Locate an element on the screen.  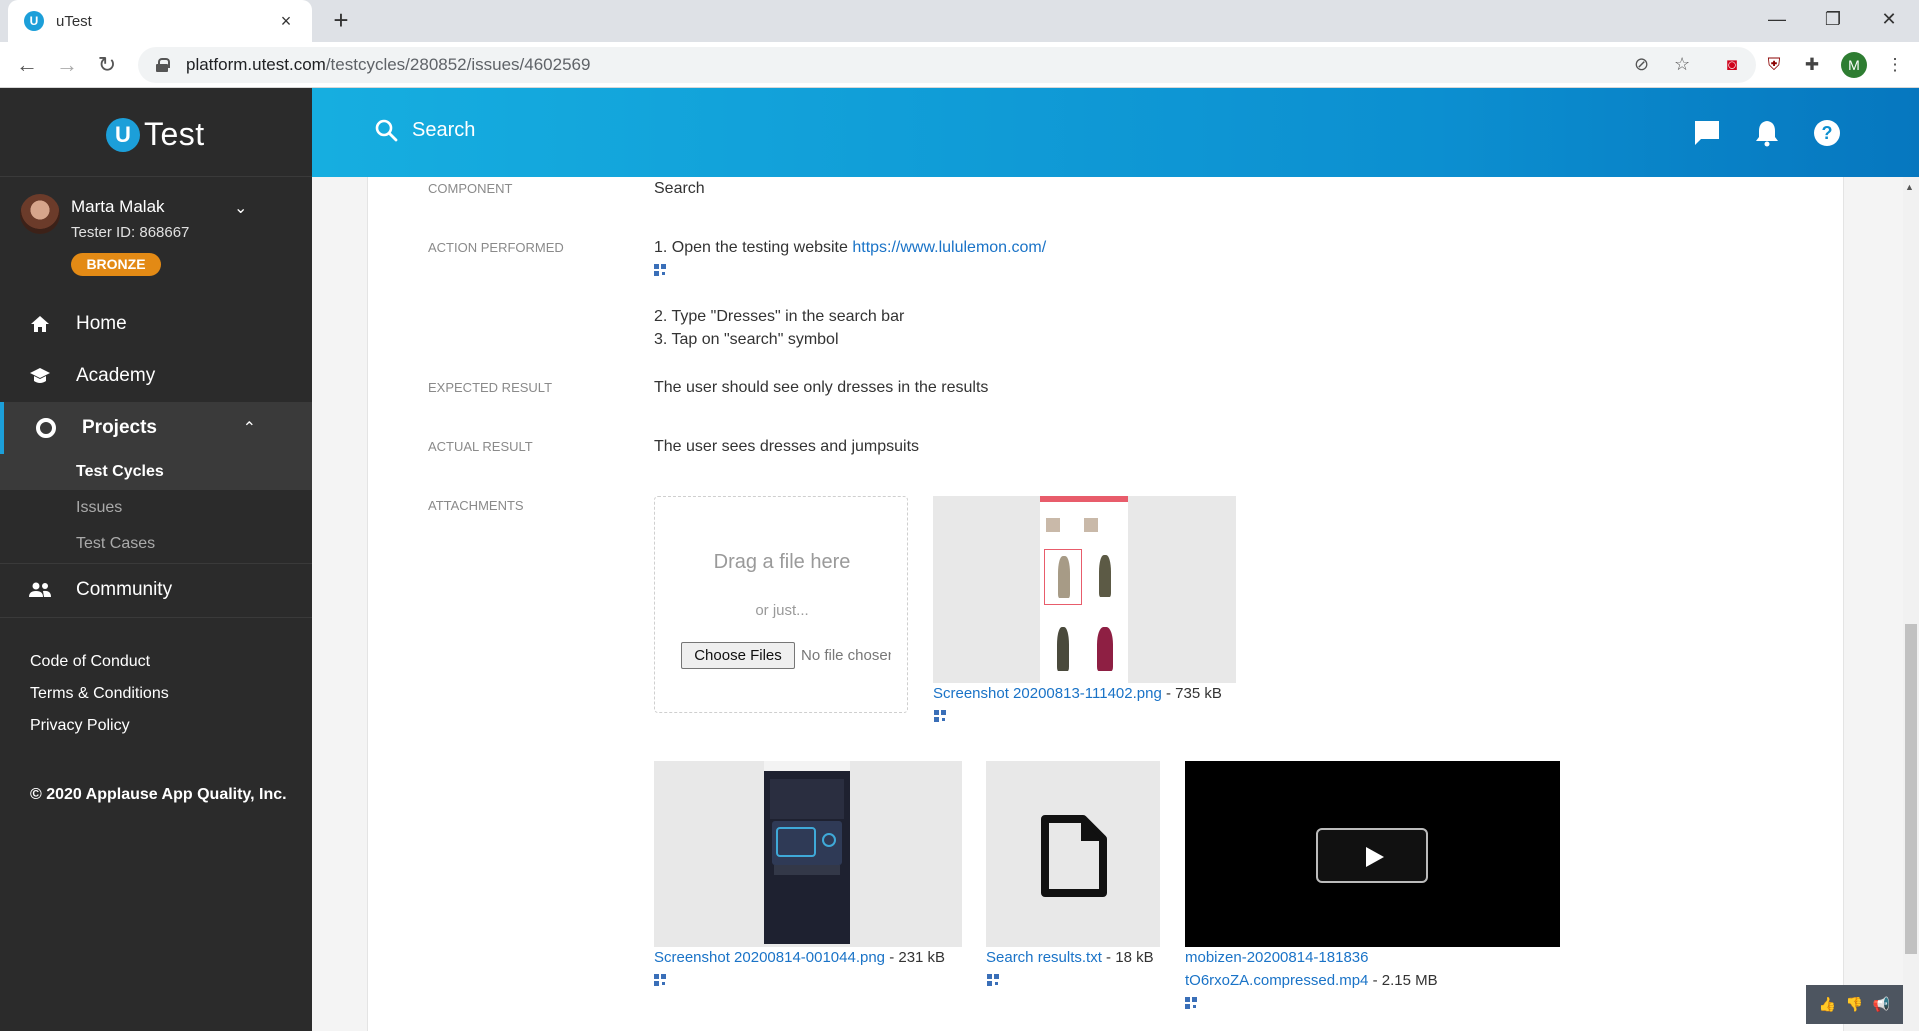
testing-website-link: https://www.lululemon.com/ is located at coordinates (949, 247).